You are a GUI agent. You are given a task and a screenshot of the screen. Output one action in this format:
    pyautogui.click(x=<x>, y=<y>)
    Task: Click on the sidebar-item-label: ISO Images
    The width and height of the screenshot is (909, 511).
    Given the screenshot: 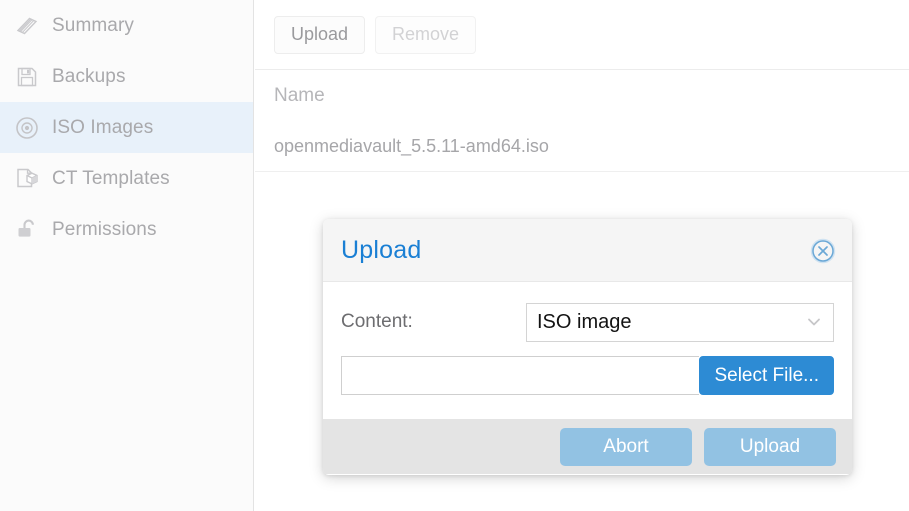 What is the action you would take?
    pyautogui.click(x=103, y=127)
    